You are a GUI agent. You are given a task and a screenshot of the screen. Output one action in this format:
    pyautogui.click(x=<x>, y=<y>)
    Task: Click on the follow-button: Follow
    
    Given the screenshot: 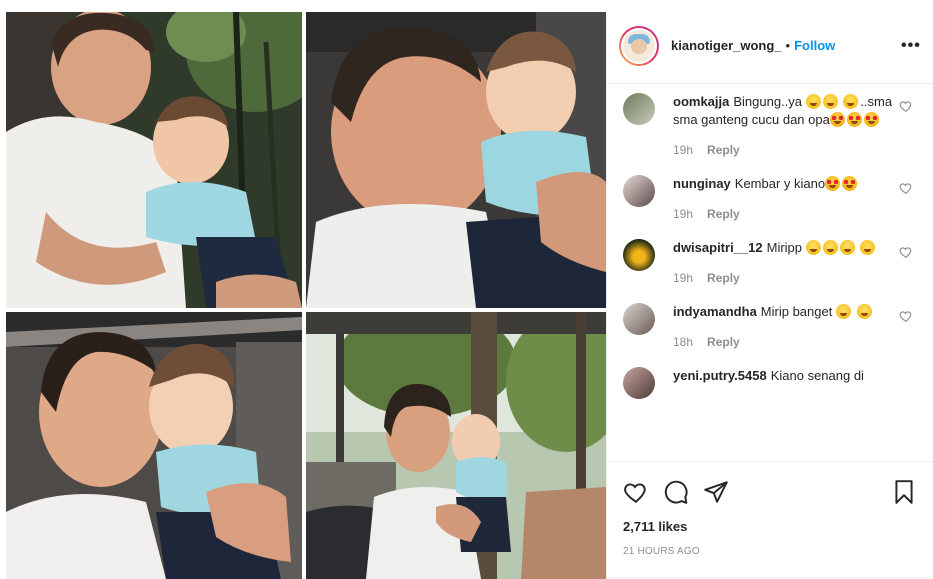 What is the action you would take?
    pyautogui.click(x=814, y=45)
    